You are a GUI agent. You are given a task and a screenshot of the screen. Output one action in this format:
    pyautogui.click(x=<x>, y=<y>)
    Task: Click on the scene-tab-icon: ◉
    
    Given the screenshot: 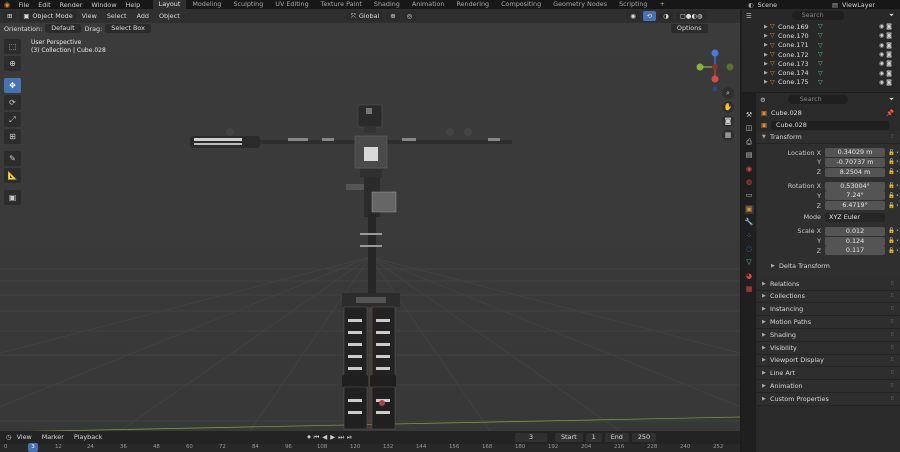 What is the action you would take?
    pyautogui.click(x=749, y=169)
    